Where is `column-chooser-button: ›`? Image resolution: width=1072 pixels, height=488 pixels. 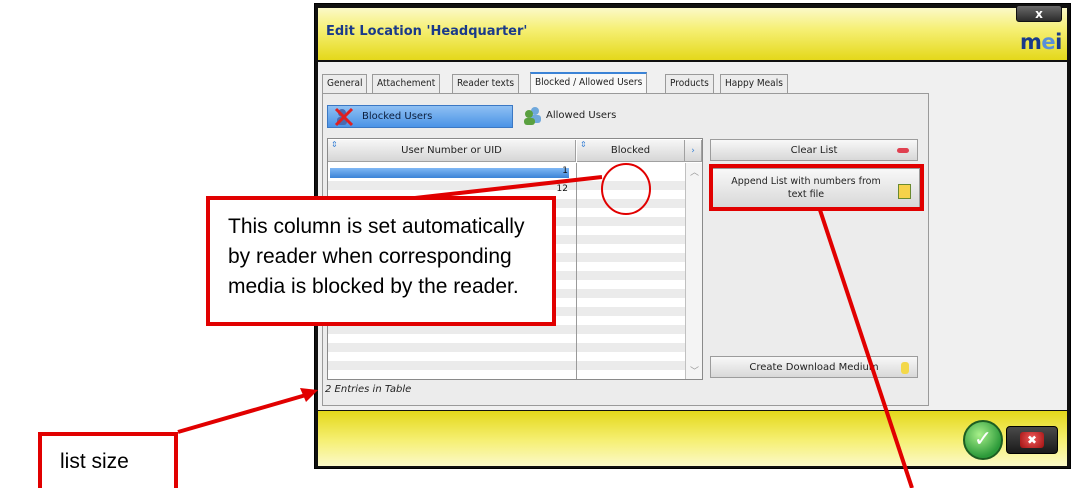 column-chooser-button: › is located at coordinates (693, 151).